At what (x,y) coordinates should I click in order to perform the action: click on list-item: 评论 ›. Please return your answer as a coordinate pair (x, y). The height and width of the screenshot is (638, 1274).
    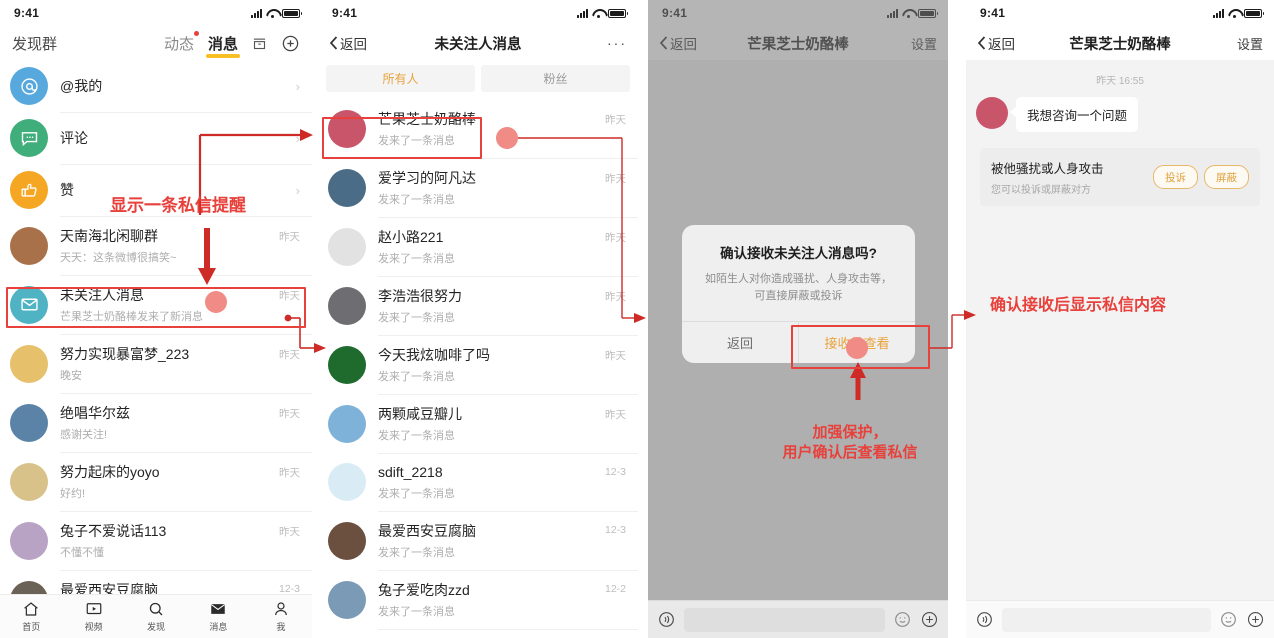
    Looking at the image, I should click on (156, 138).